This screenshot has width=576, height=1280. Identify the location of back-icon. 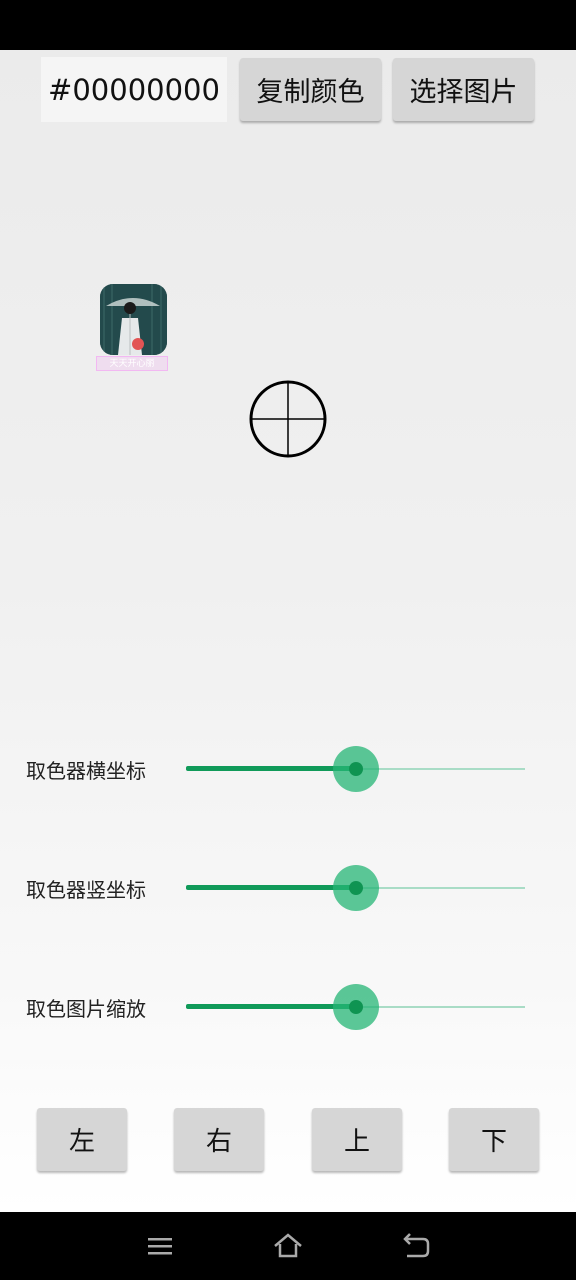
(416, 1246).